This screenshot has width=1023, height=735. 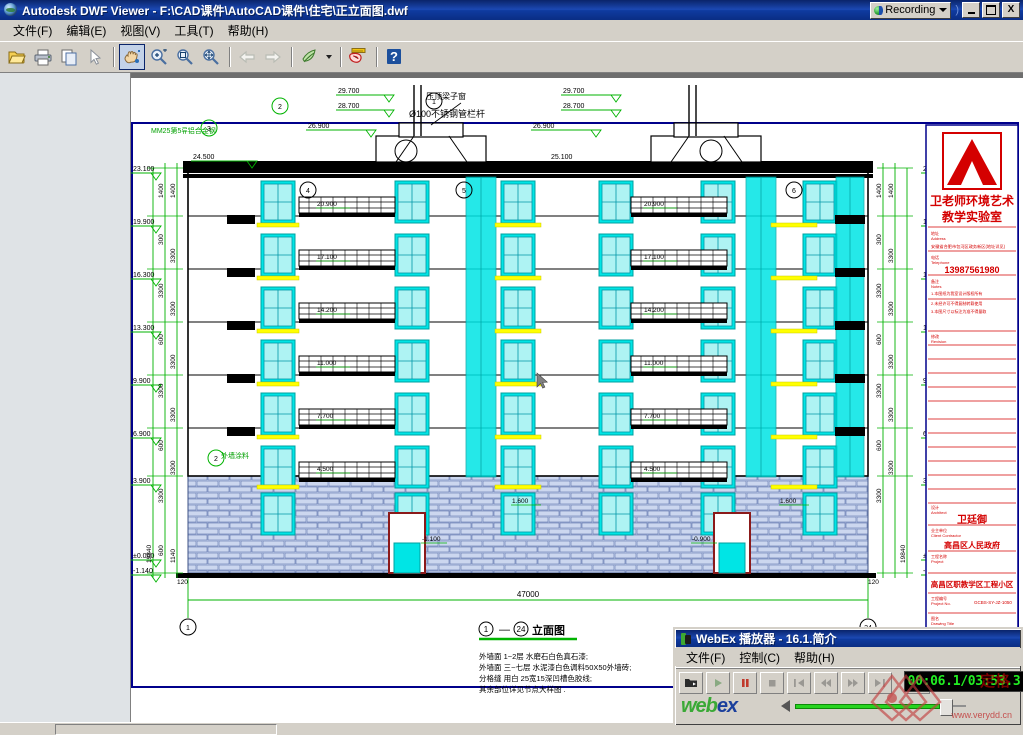 I want to click on copy-button, so click(x=69, y=57).